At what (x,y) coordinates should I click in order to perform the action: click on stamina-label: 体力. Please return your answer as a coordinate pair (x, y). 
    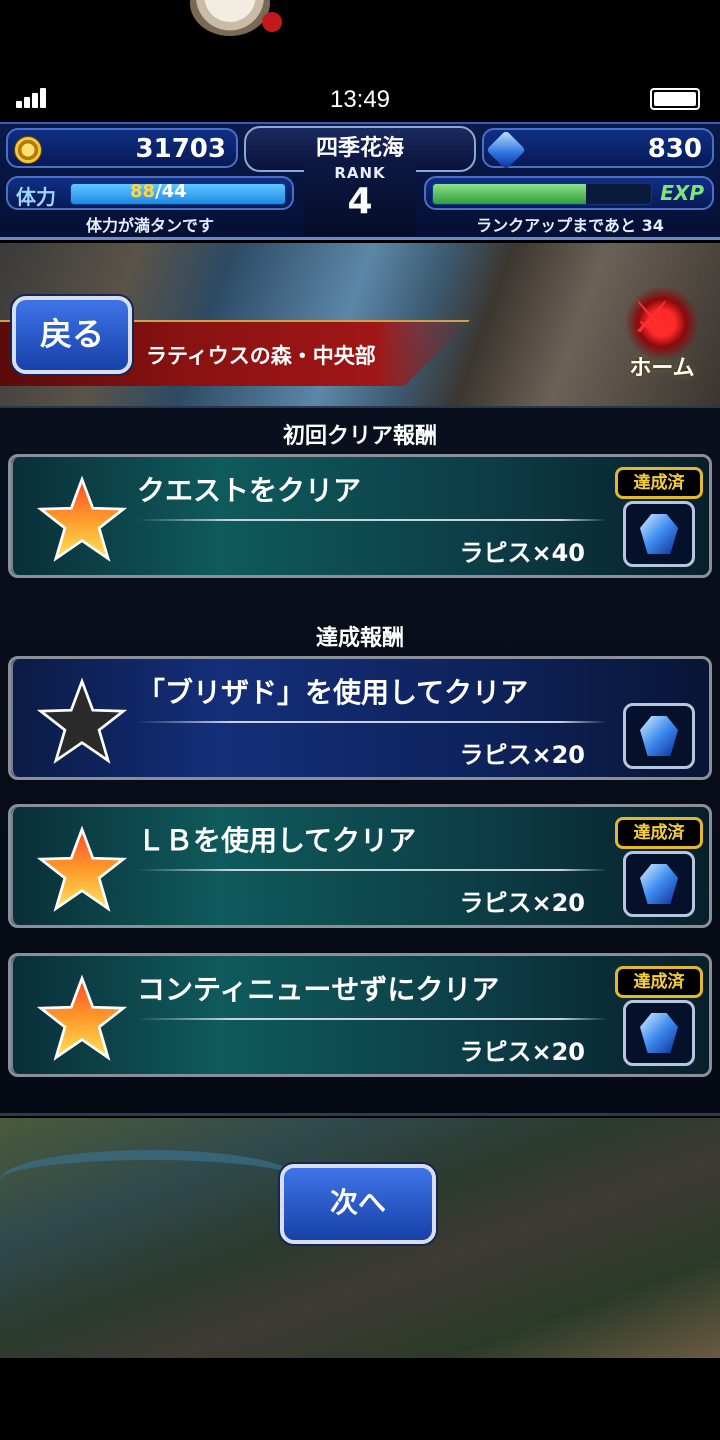
    Looking at the image, I should click on (36, 197).